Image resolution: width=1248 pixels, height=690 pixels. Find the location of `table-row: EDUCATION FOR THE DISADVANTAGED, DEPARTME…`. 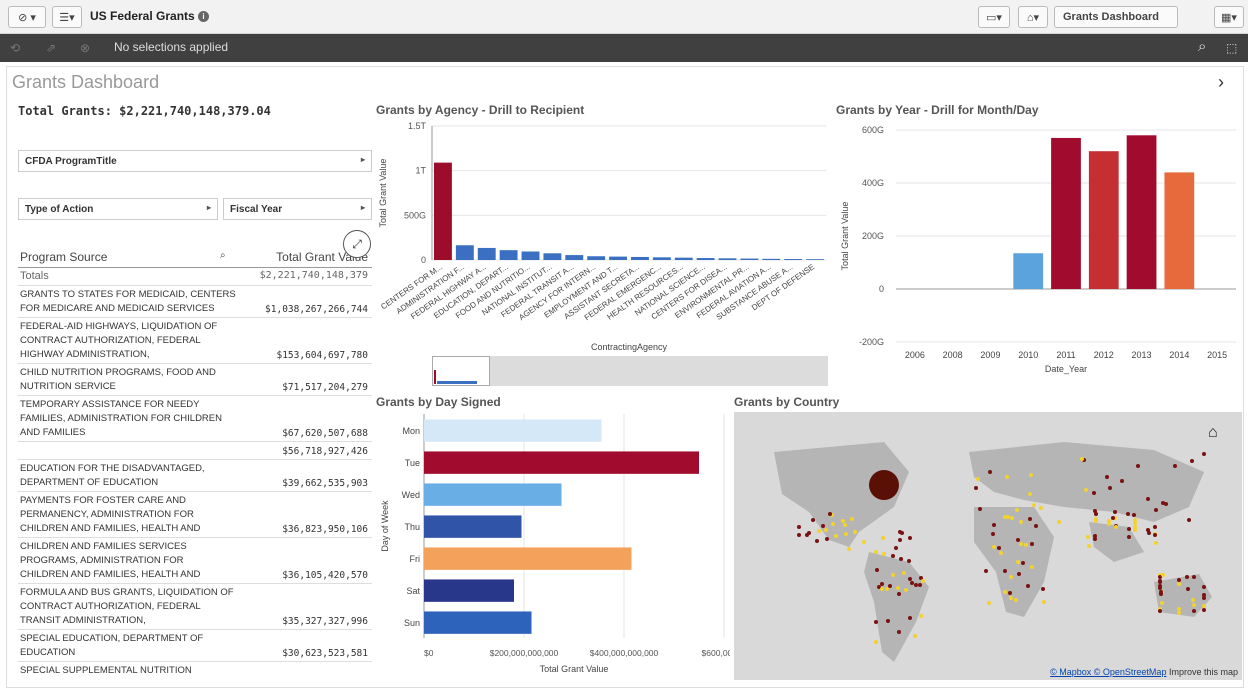

table-row: EDUCATION FOR THE DISADVANTAGED, DEPARTME… is located at coordinates (195, 476).